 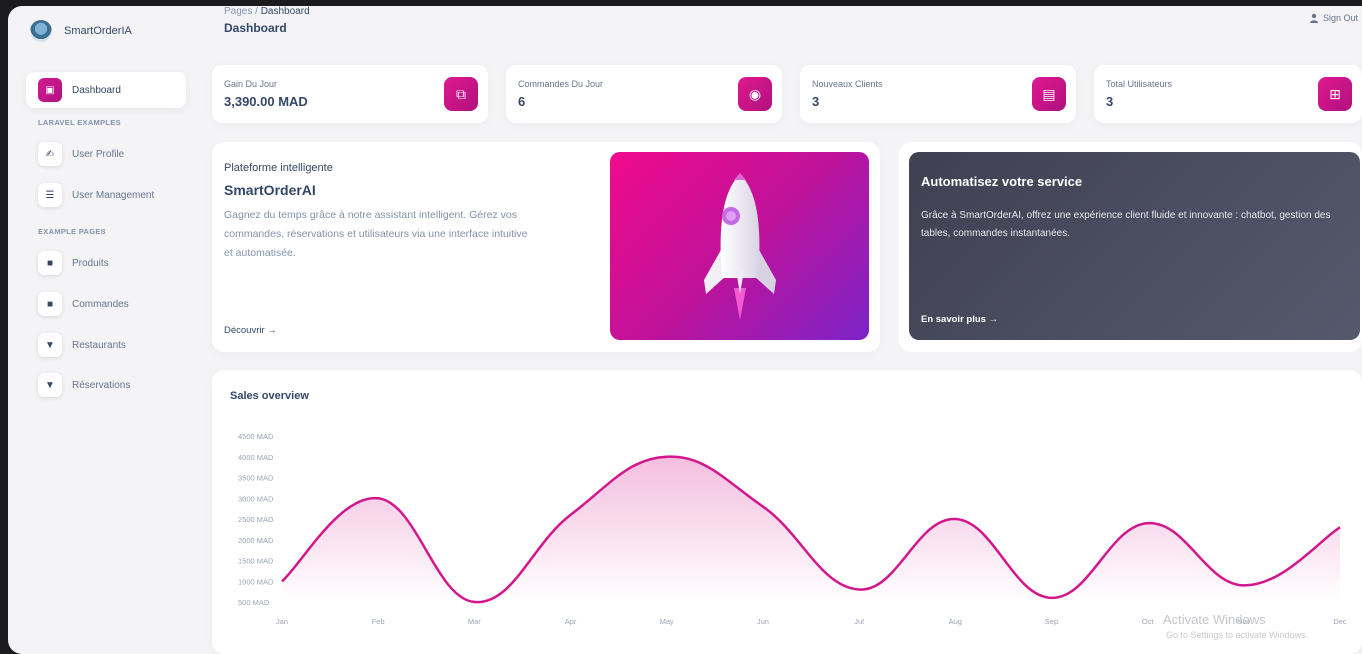 What do you see at coordinates (1335, 94) in the screenshot?
I see `users-icon: ⊞` at bounding box center [1335, 94].